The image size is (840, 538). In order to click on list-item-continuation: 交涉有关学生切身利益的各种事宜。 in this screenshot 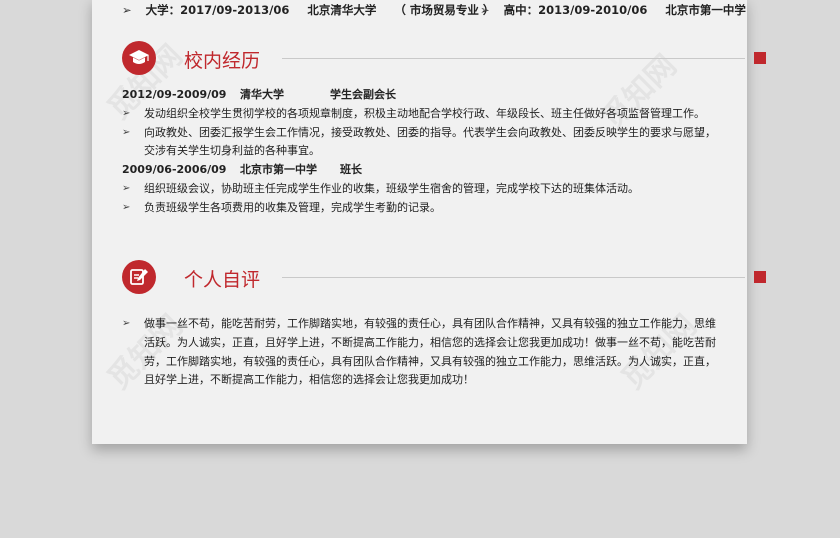, I will do `click(232, 151)`.